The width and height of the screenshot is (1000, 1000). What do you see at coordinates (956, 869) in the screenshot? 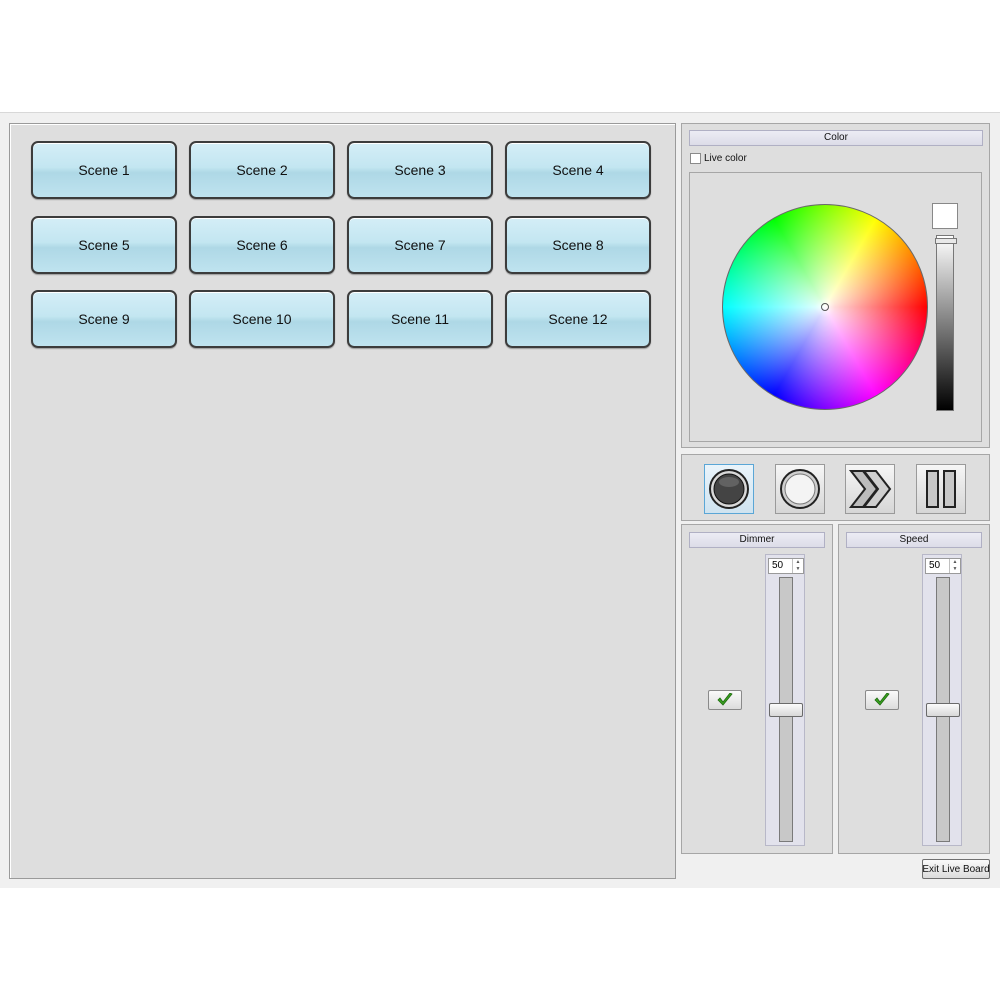
I see `exit-live-board-button: Exit Live Board` at bounding box center [956, 869].